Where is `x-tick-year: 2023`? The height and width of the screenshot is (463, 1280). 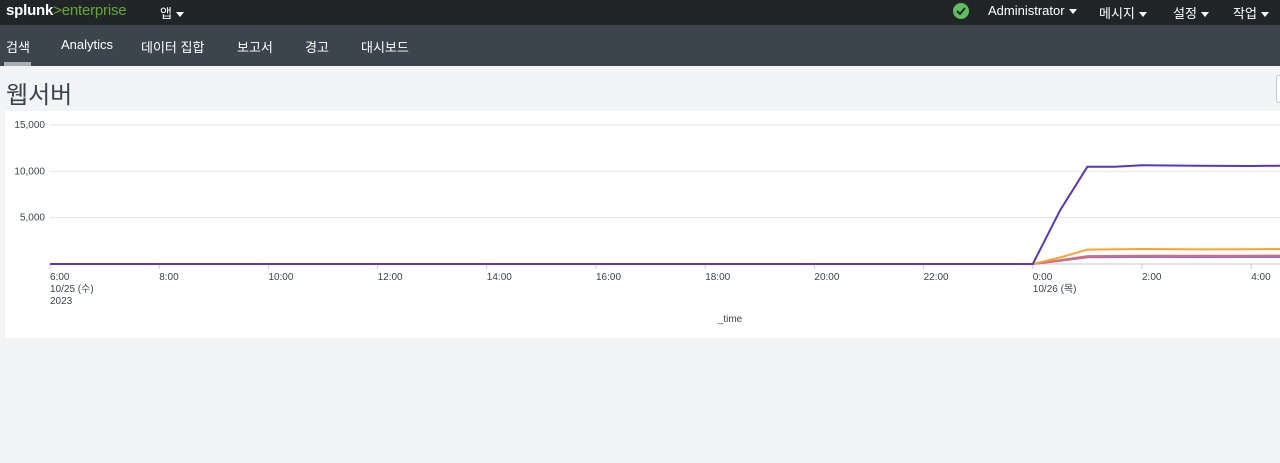
x-tick-year: 2023 is located at coordinates (61, 301).